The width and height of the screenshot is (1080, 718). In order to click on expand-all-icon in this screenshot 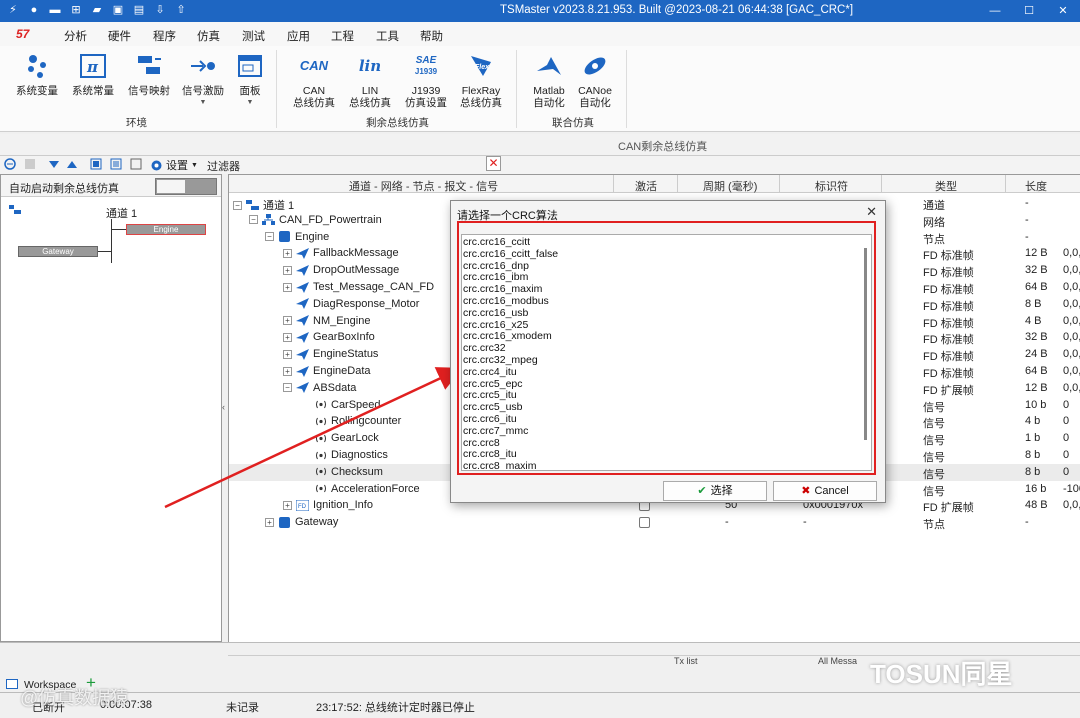, I will do `click(96, 164)`.